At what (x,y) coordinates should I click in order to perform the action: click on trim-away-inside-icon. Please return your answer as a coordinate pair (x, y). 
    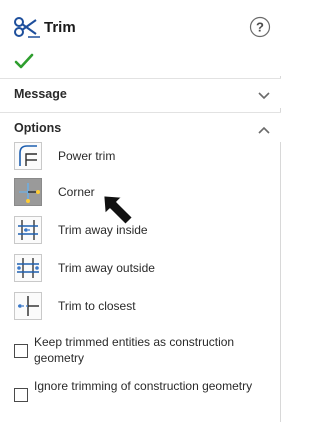
    Looking at the image, I should click on (28, 230).